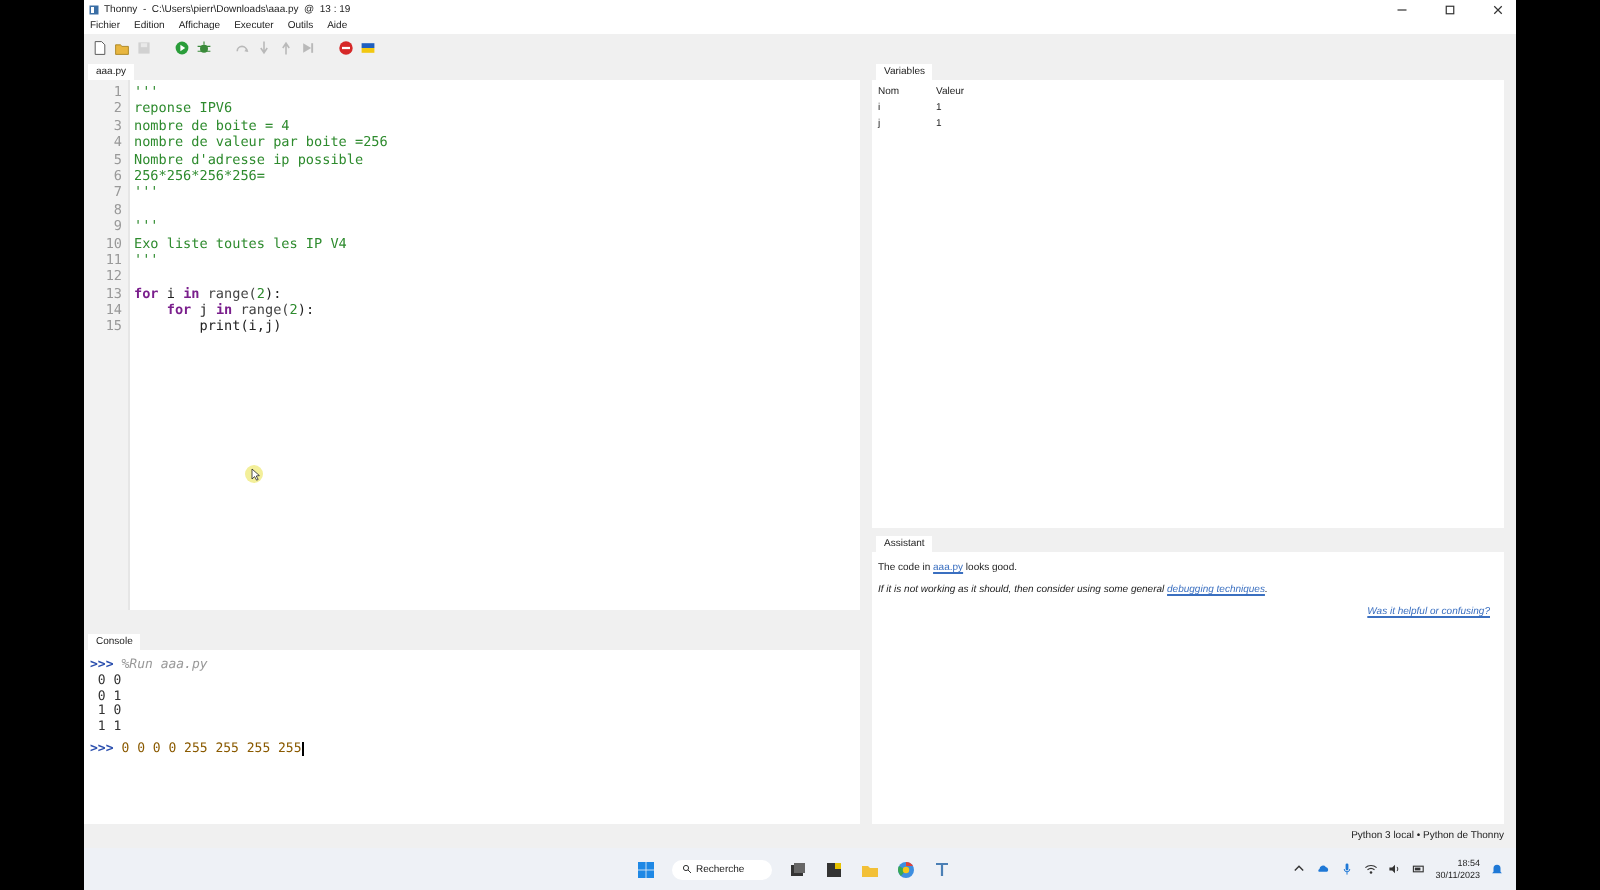  I want to click on microphone-icon, so click(1346, 869).